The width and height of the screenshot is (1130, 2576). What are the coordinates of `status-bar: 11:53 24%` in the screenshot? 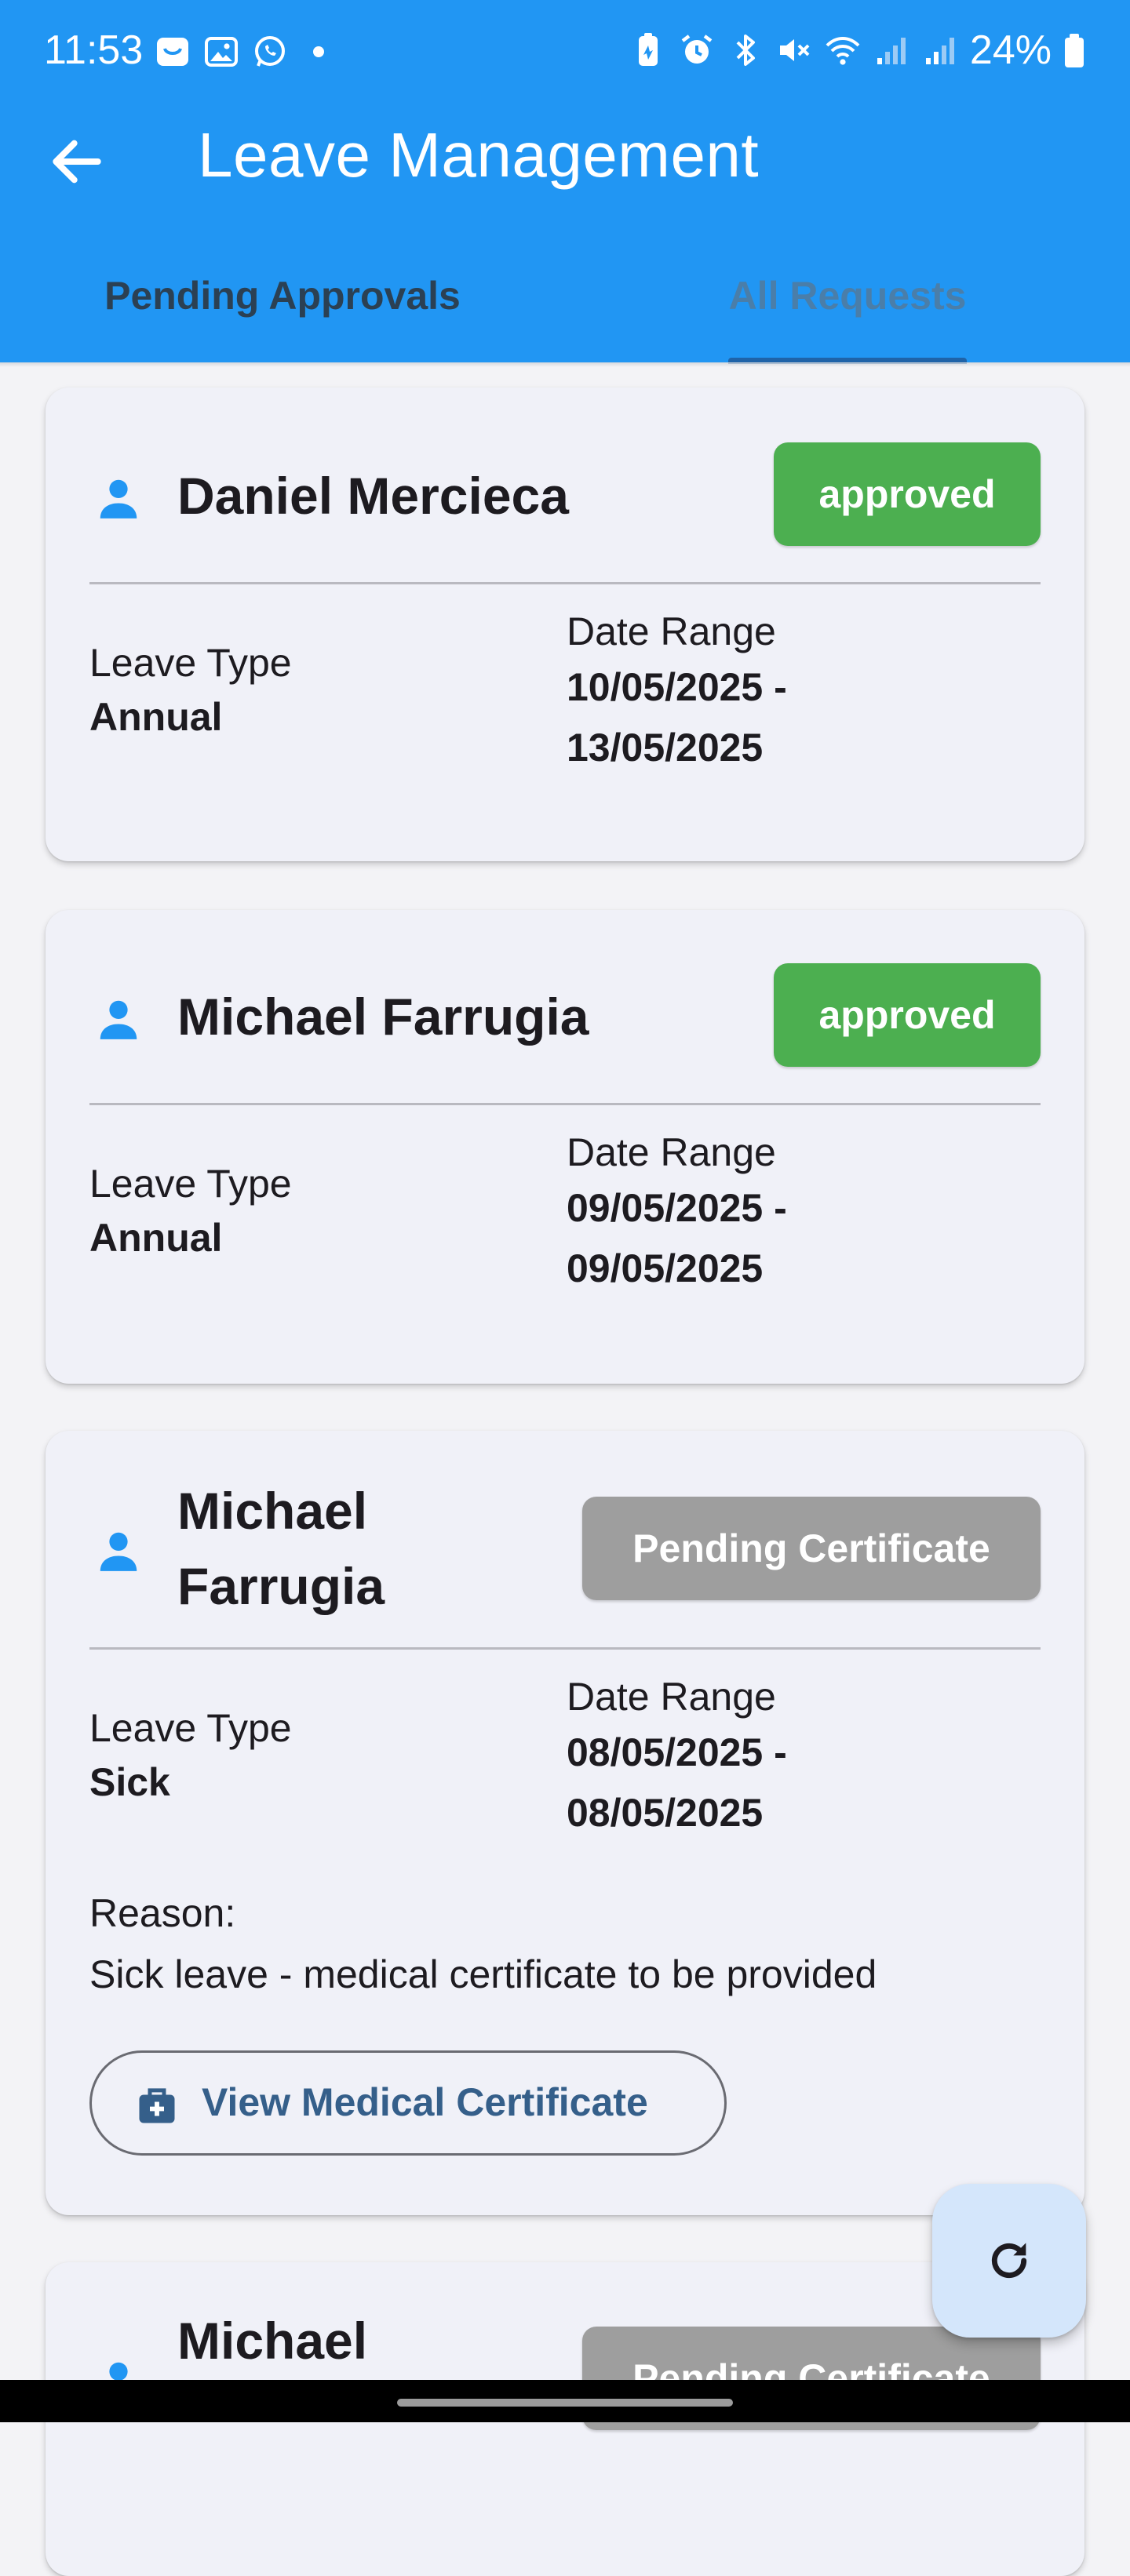 It's located at (565, 51).